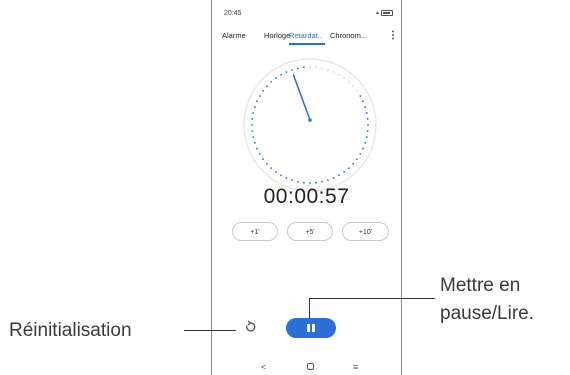 This screenshot has height=375, width=570. I want to click on tab-bar: Alarme Horloge Retardat.. Chronom... ⋮, so click(307, 37).